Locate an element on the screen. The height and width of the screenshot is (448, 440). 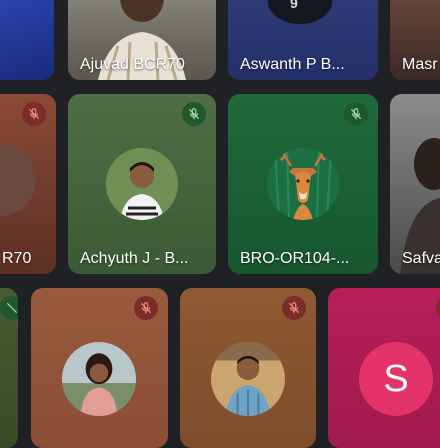
participant-tile: Safva is located at coordinates (415, 184).